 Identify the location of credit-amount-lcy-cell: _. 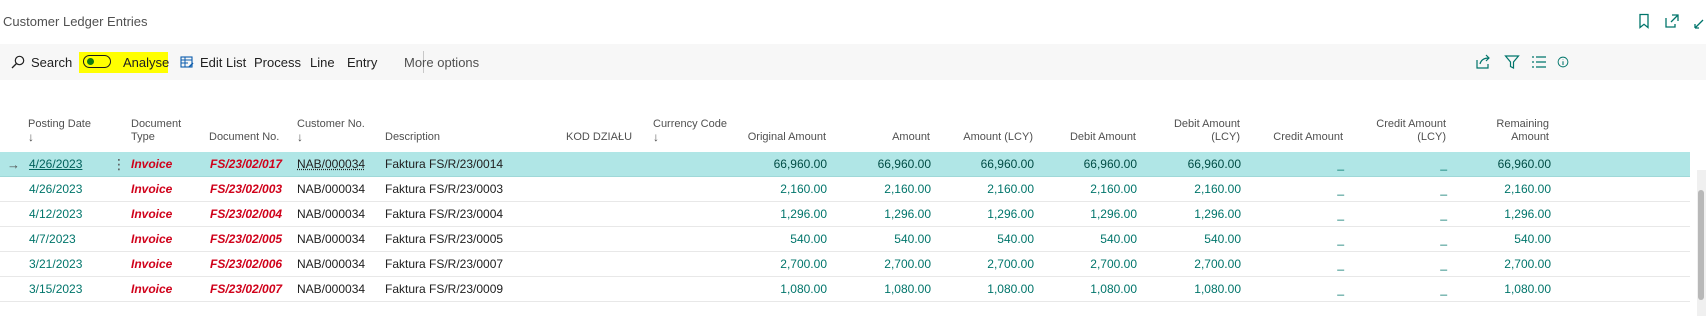
(1443, 264).